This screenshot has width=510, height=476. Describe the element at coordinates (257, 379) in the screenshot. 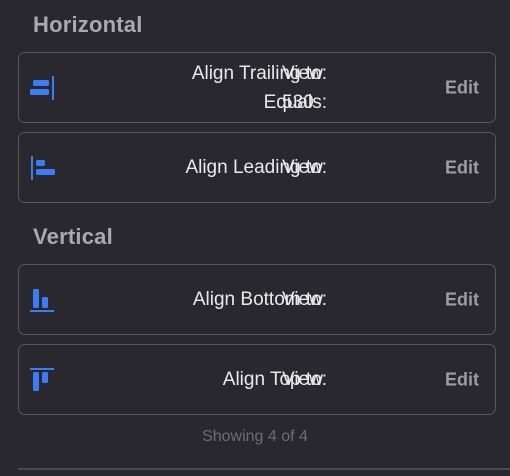

I see `constraint-row-align-top: Align Top to: View Edit` at that location.